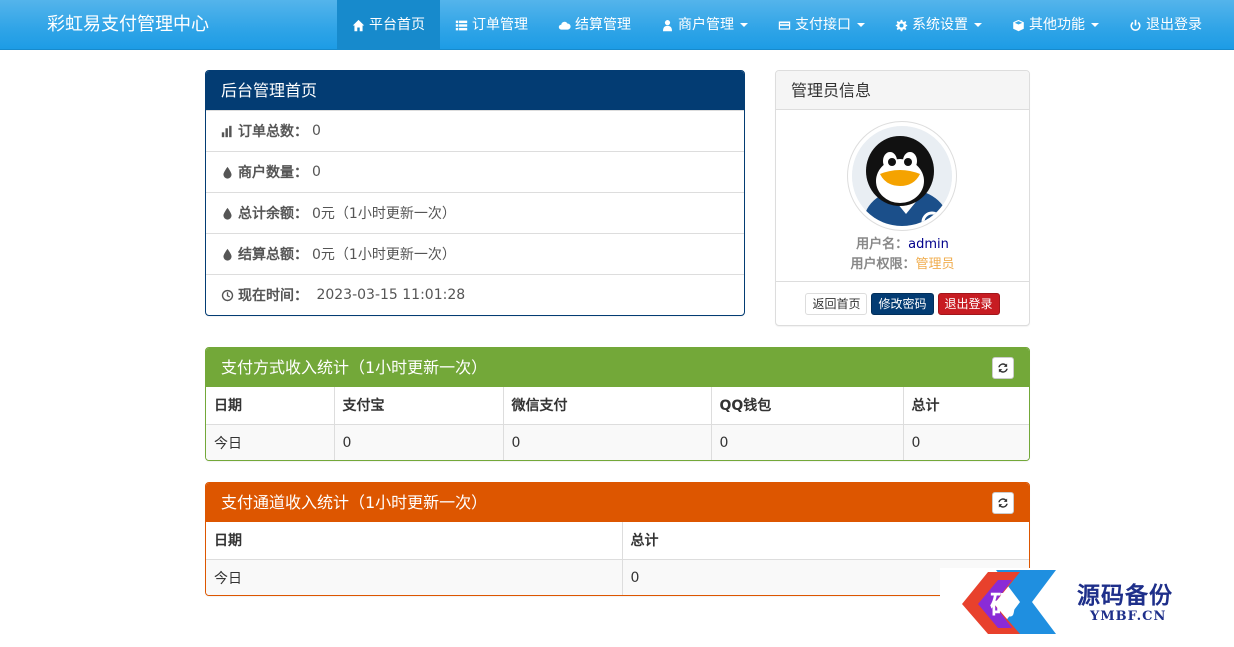 Image resolution: width=1234 pixels, height=647 pixels. What do you see at coordinates (389, 295) in the screenshot?
I see `current-time: 2023-03-15 11:01:28` at bounding box center [389, 295].